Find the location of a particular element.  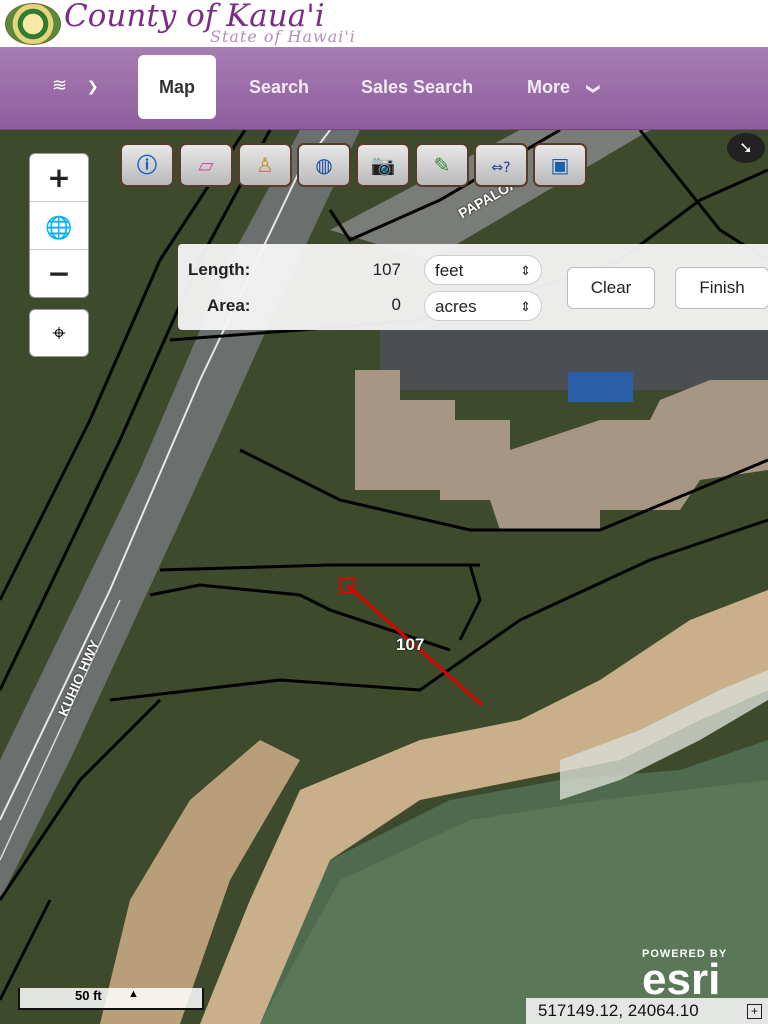

scale-label: 50 ft is located at coordinates (88, 995).